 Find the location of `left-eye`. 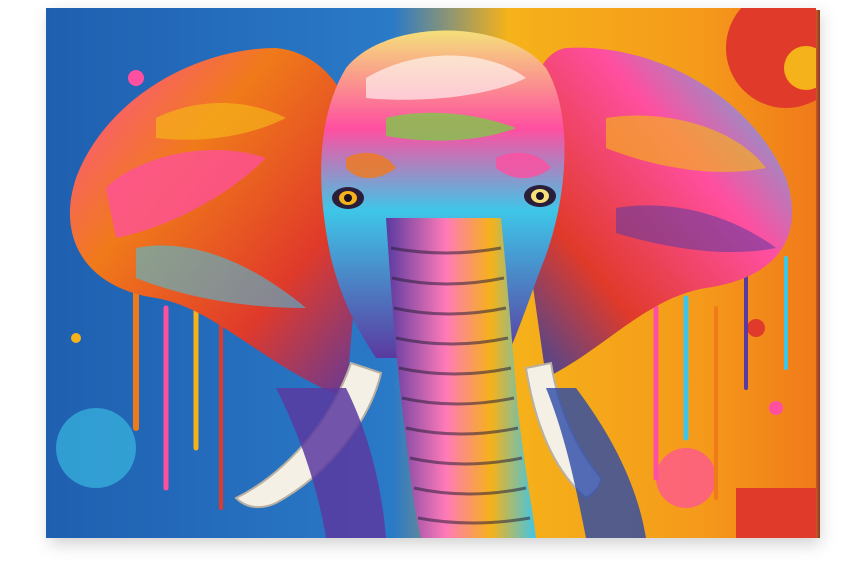

left-eye is located at coordinates (348, 198).